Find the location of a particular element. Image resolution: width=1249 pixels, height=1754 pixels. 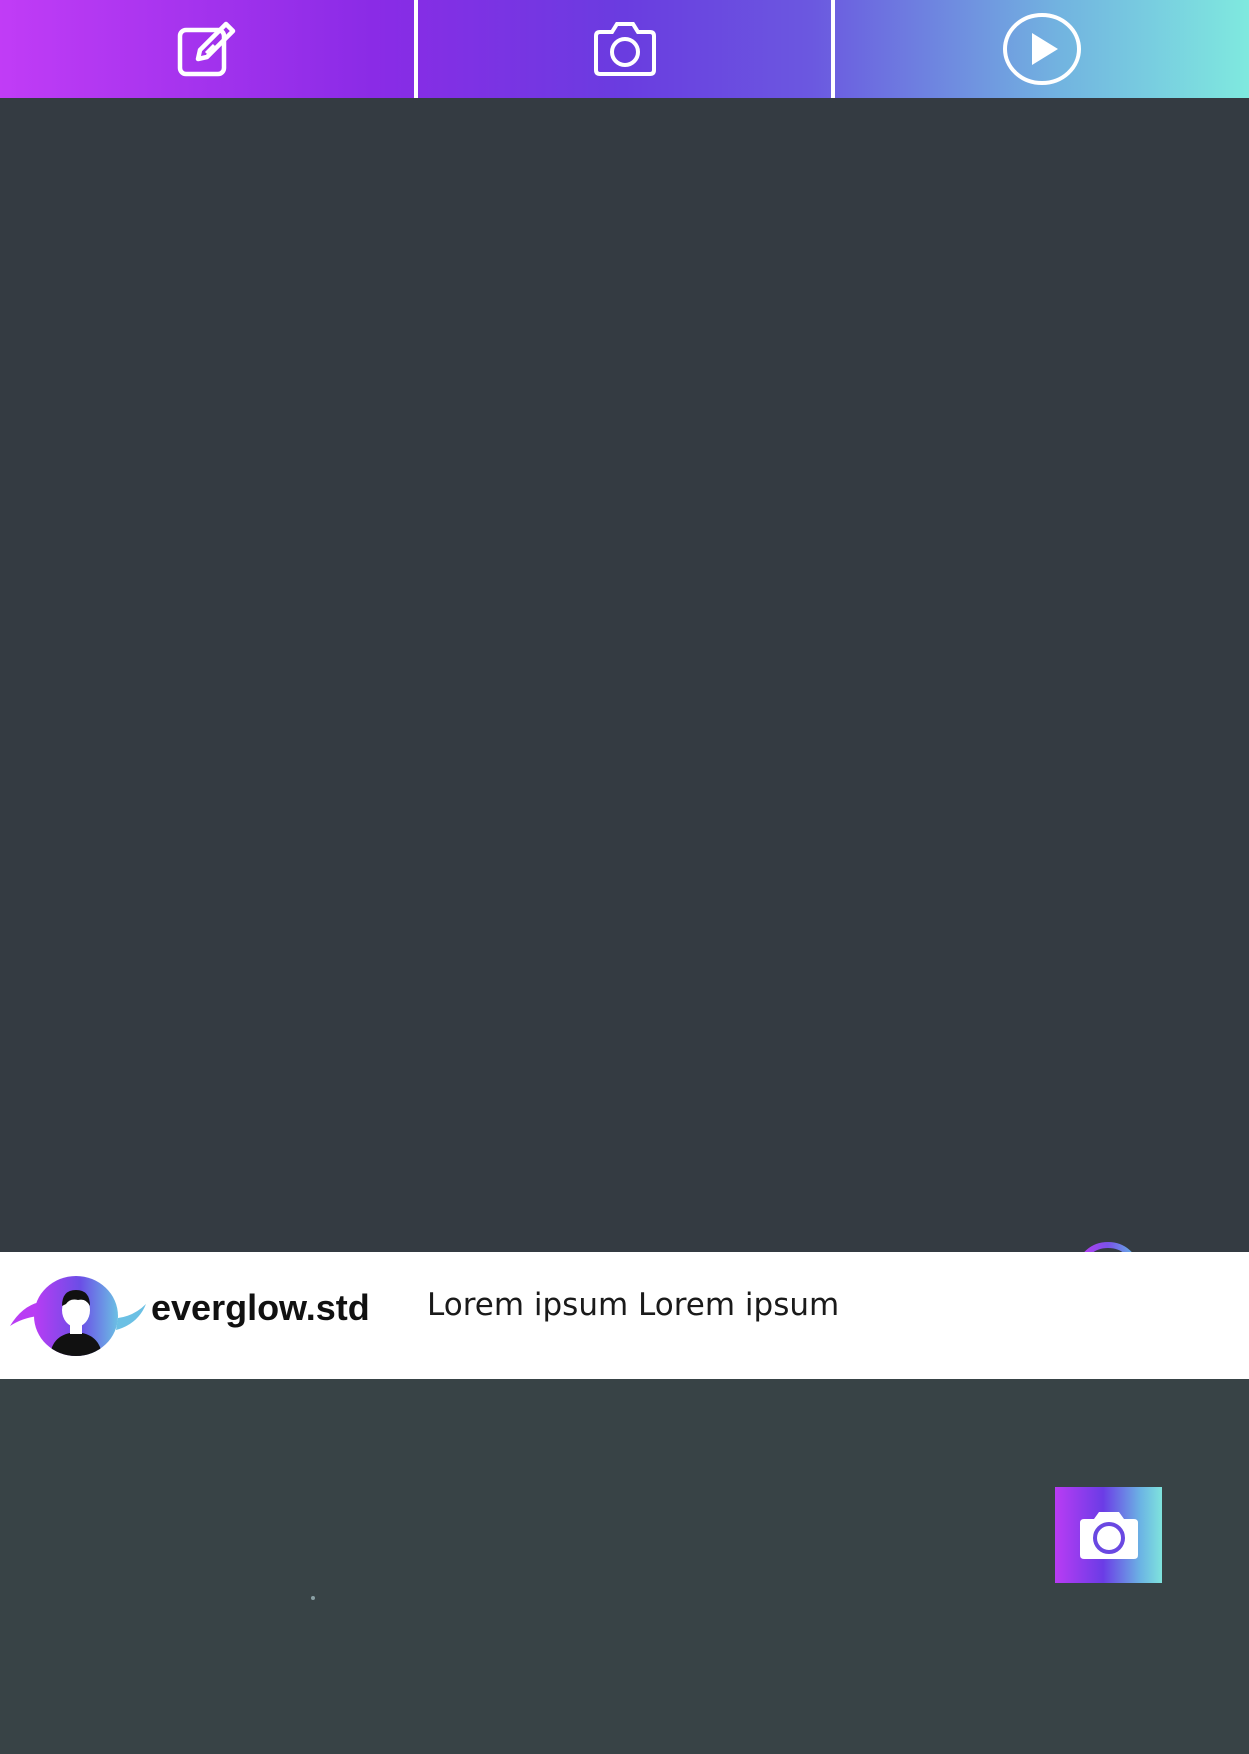

top-tab-bar is located at coordinates (624, 49).